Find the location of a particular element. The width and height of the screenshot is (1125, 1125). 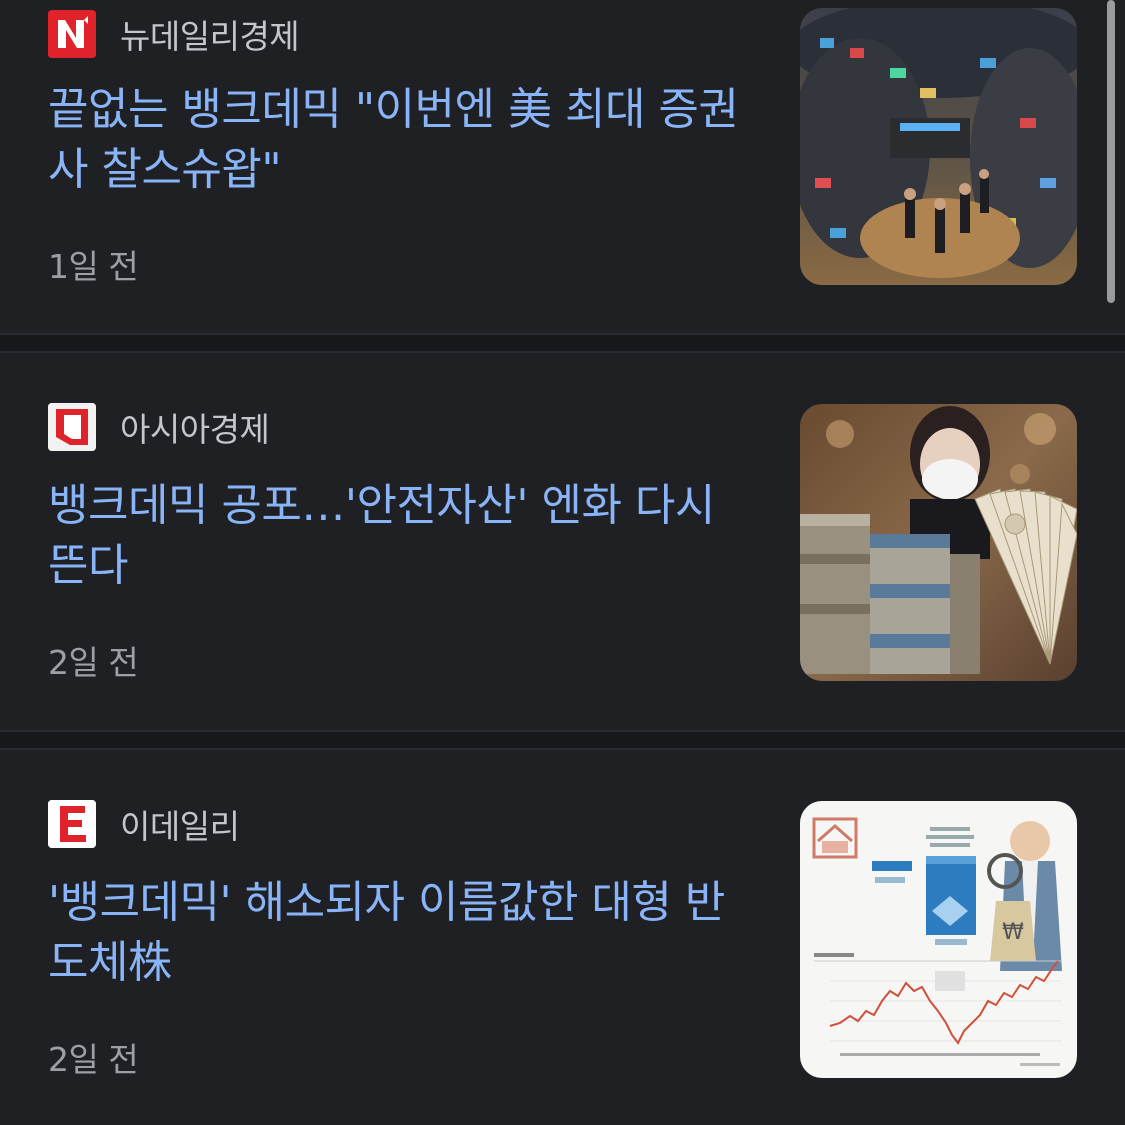

headline-link: 뱅크데믹 공포…'안전자산' 엔화 다시 뜬다 is located at coordinates (403, 536).